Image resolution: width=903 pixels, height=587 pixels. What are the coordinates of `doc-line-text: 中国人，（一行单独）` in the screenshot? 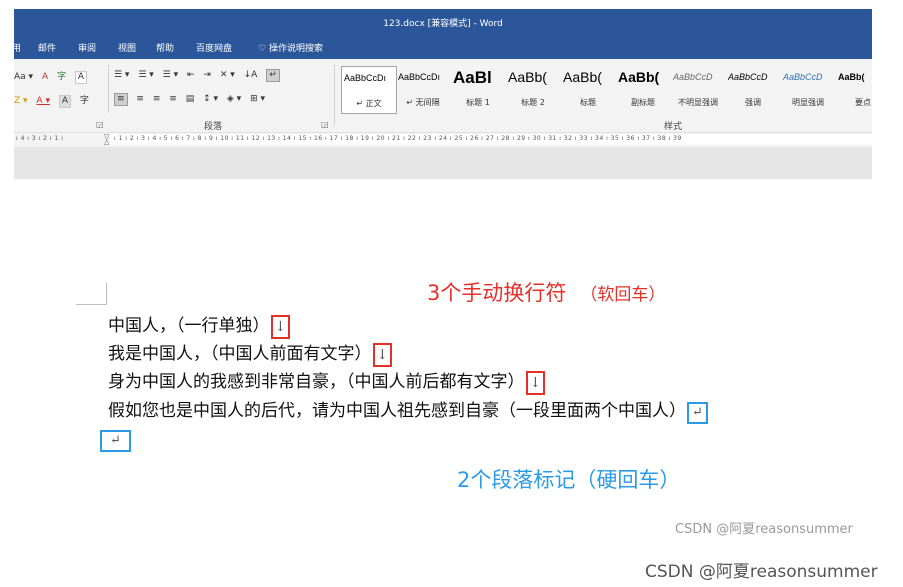 It's located at (189, 326).